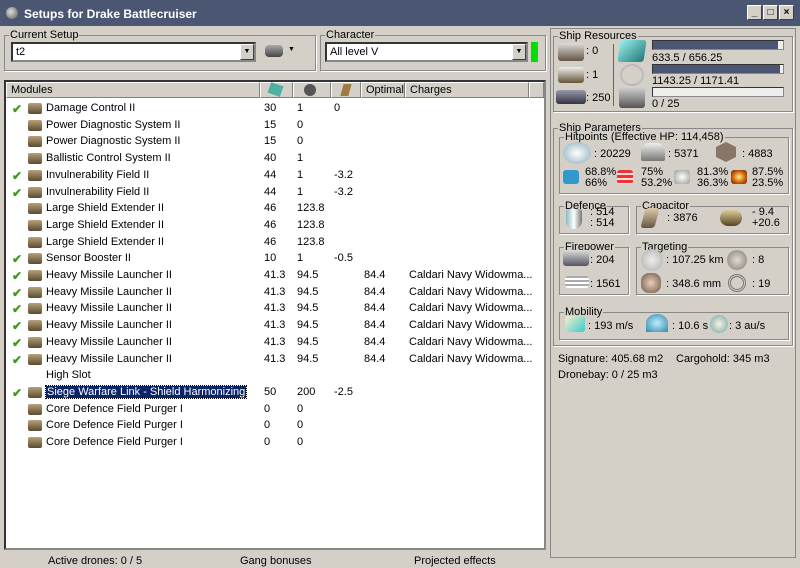  Describe the element at coordinates (274, 51) in the screenshot. I see `ship-menu-icon` at that location.